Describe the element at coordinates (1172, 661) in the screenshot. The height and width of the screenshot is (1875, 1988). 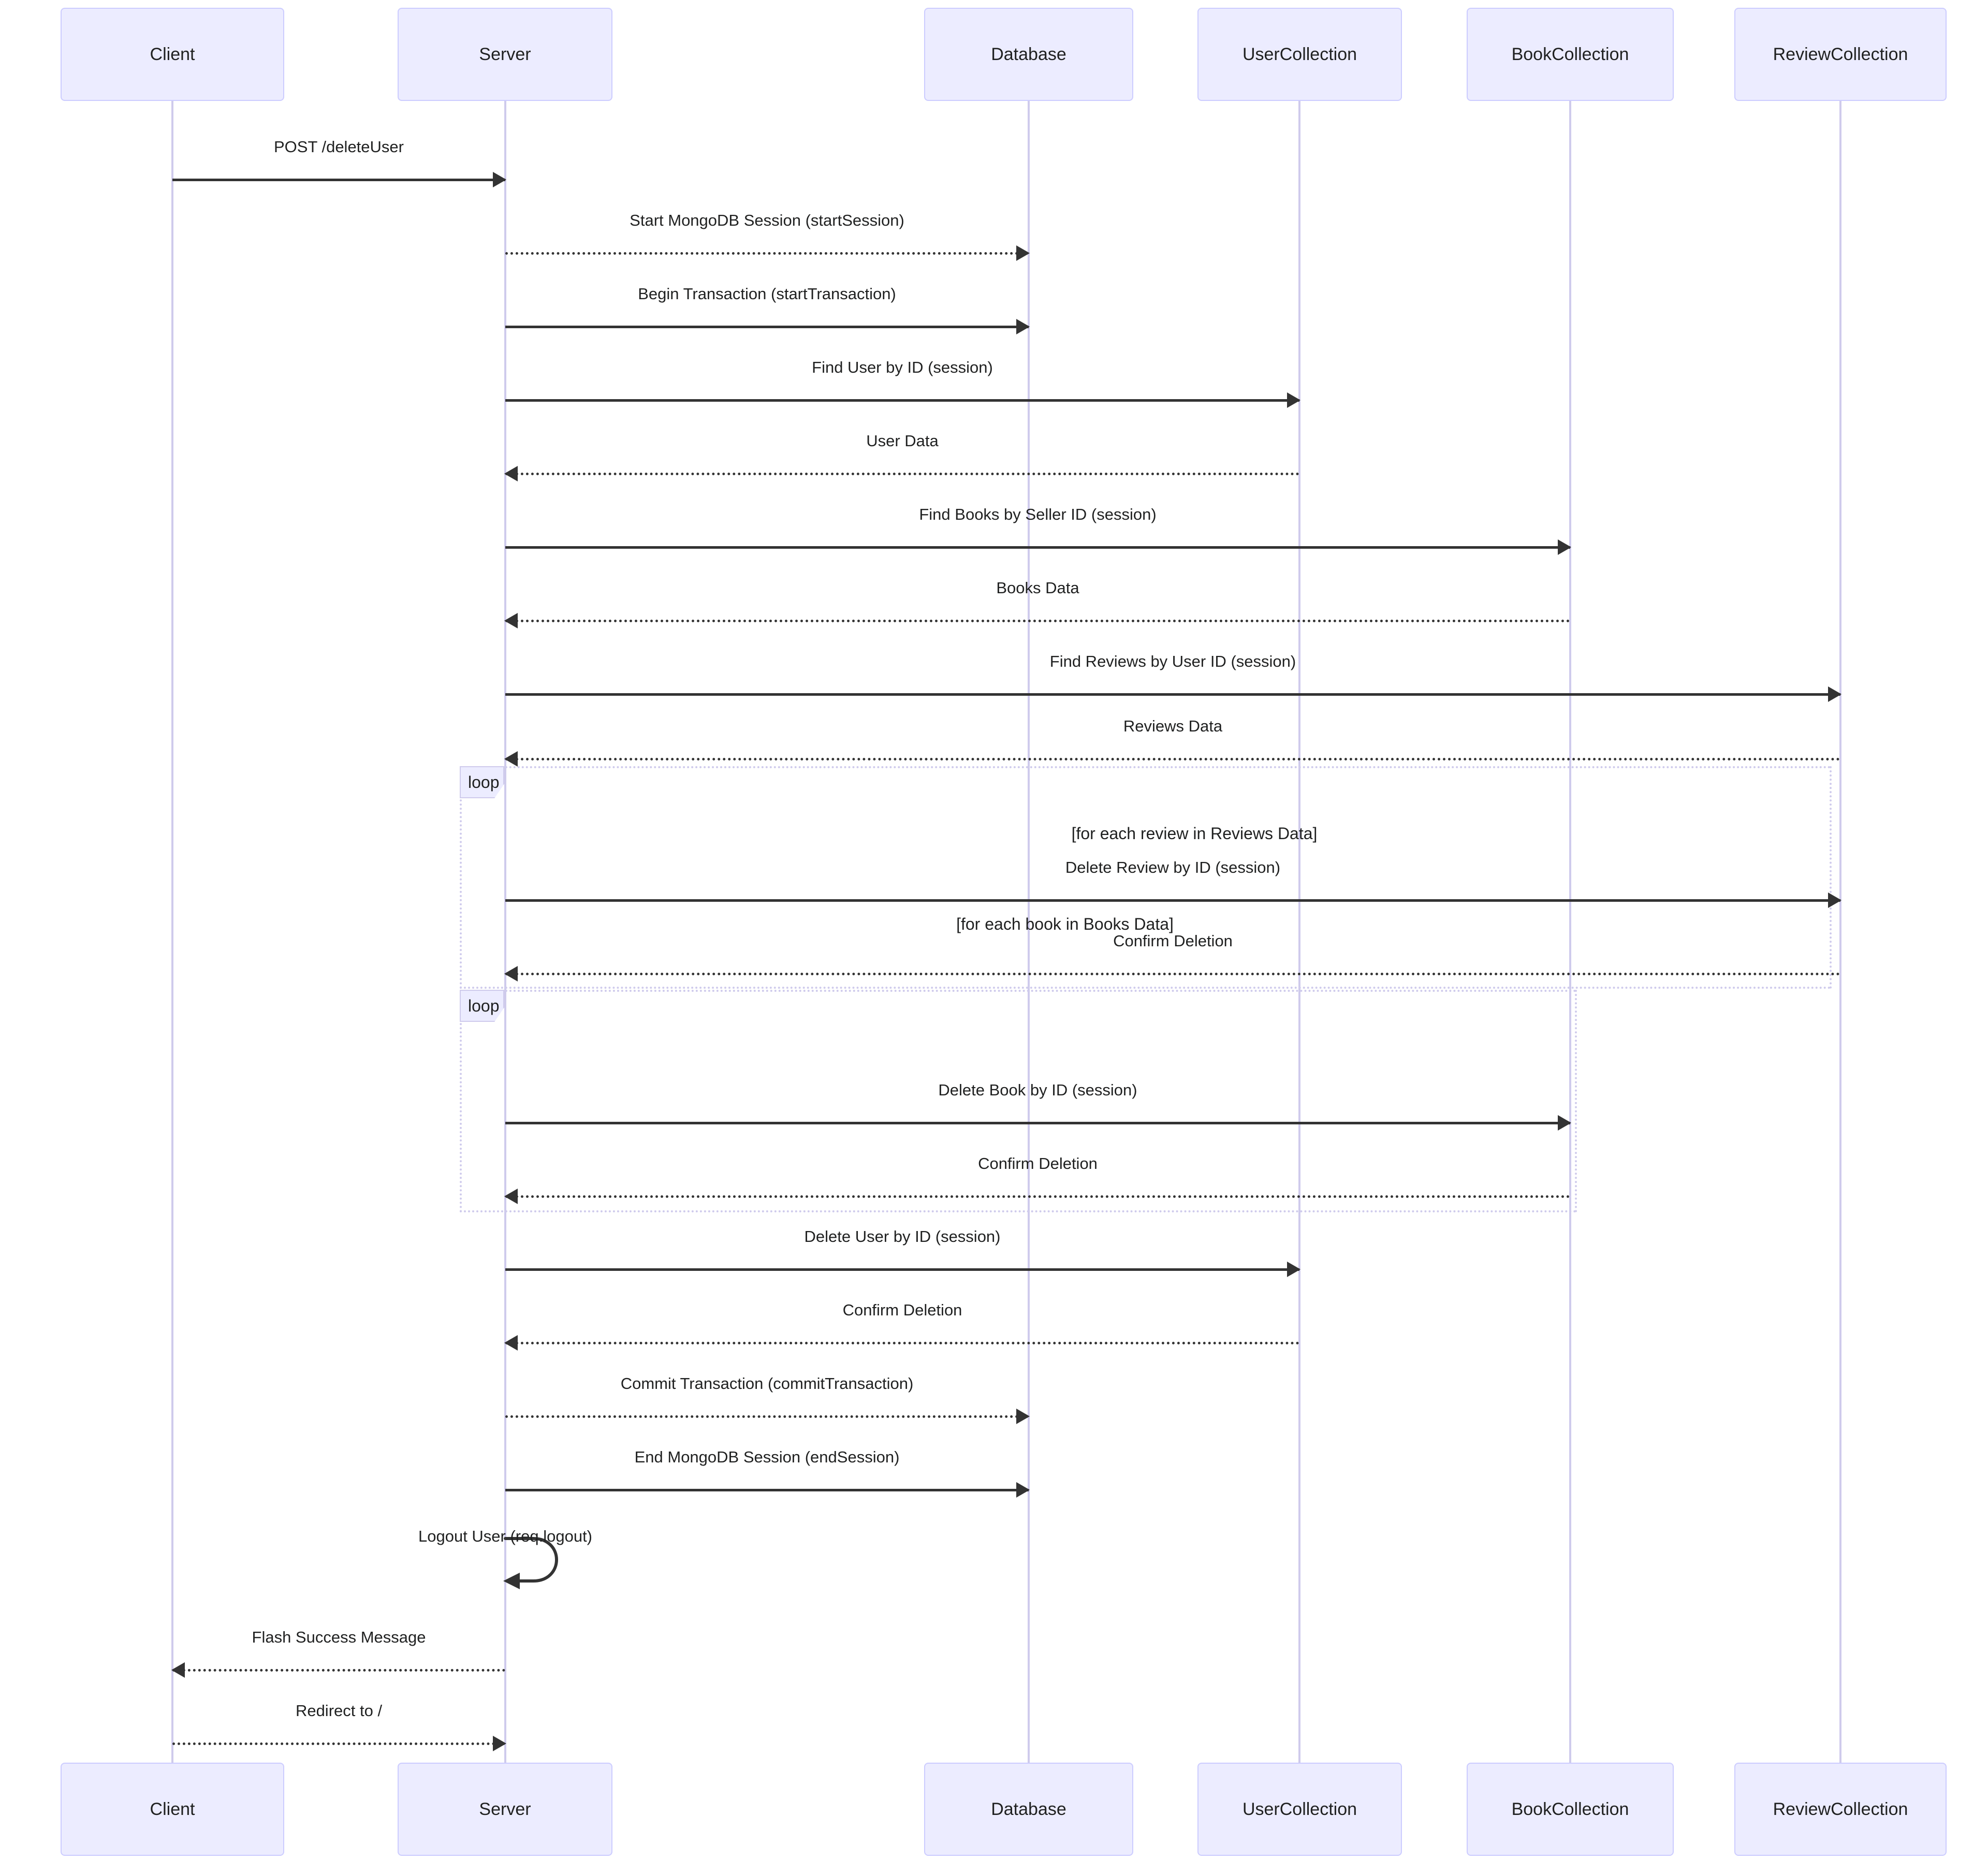
I see `message-label-m8: Find Reviews by User ID (session)` at that location.